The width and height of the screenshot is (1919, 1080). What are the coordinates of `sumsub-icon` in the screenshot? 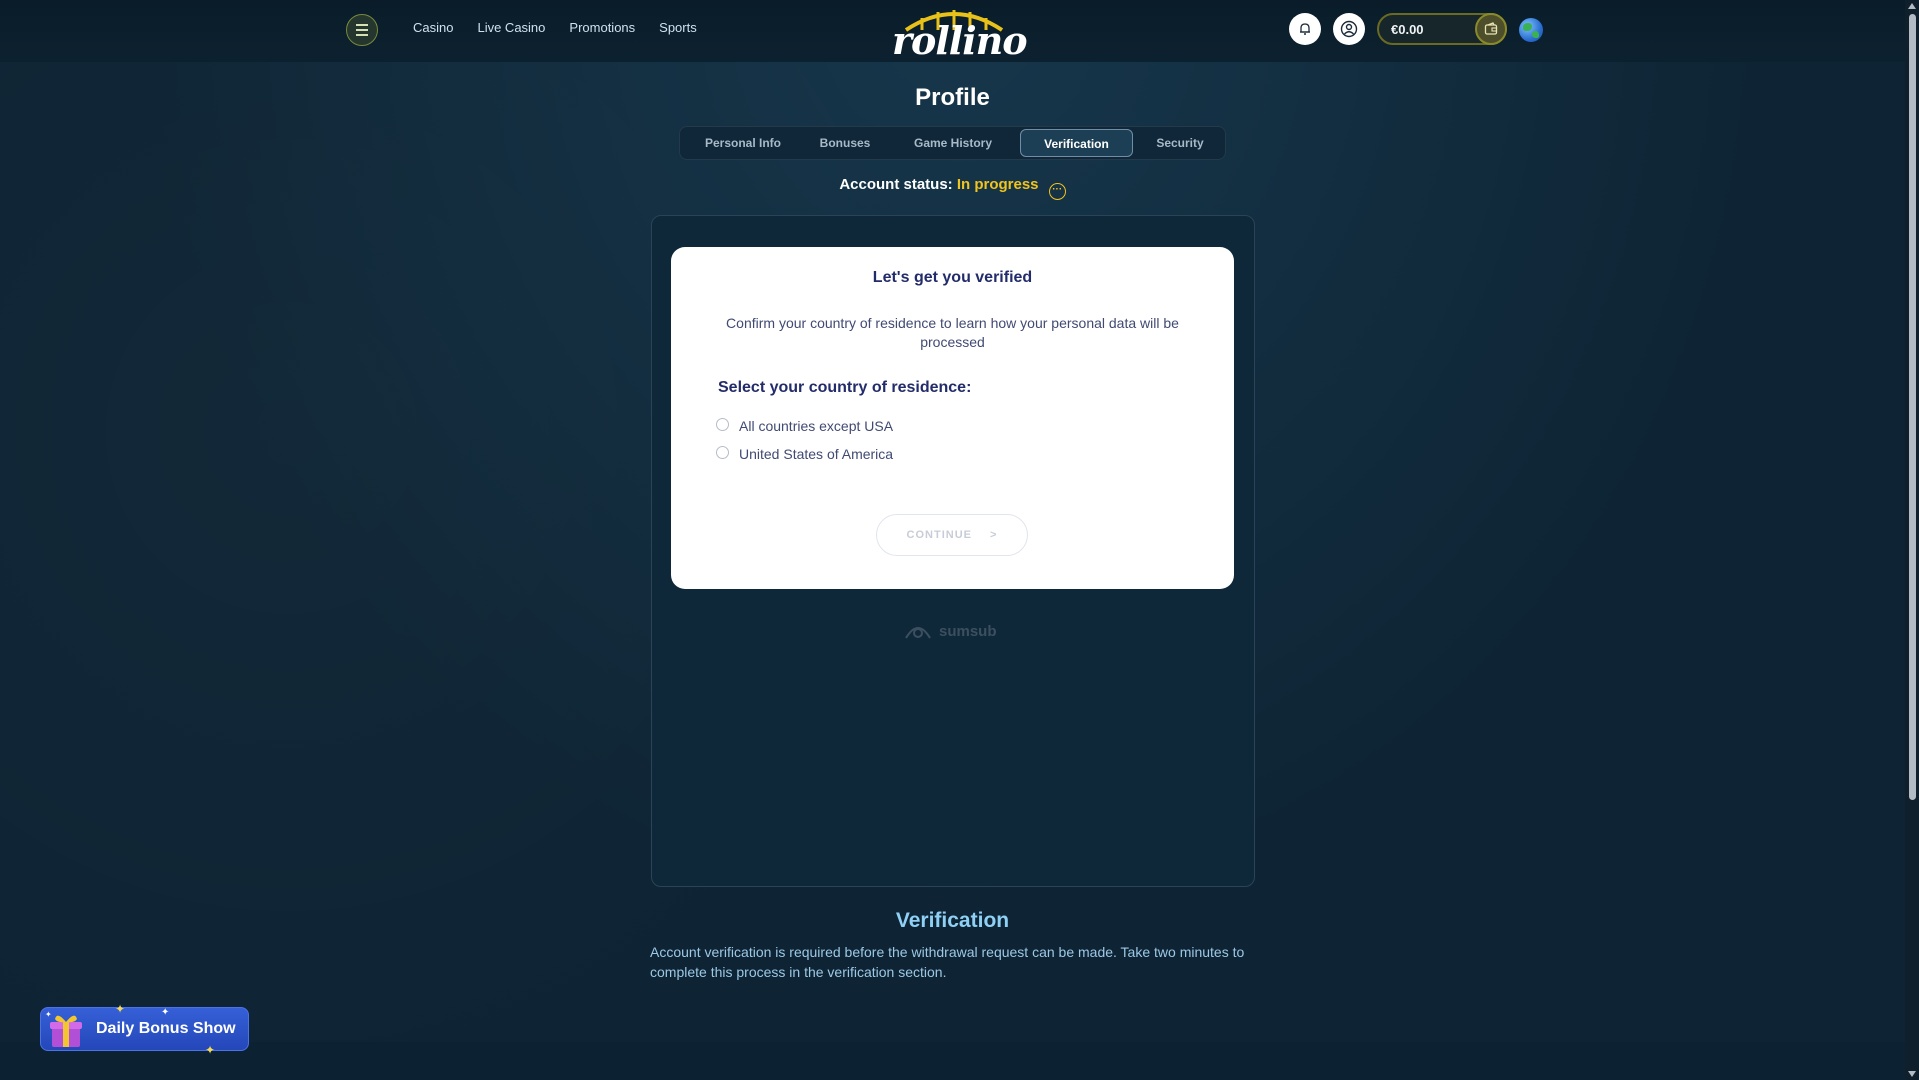 It's located at (918, 633).